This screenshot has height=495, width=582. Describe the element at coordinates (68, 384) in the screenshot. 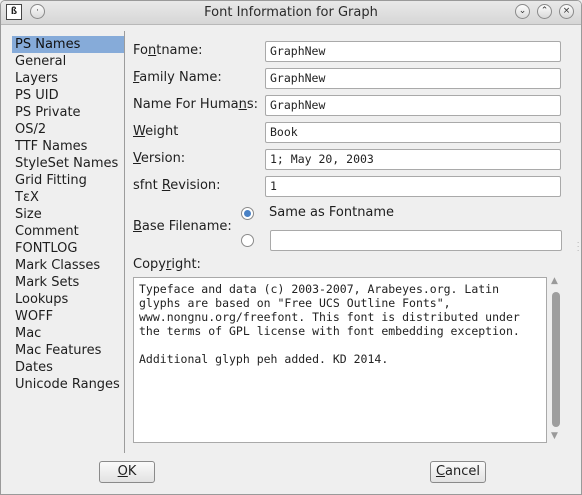

I see `sidebar-item: Unicode Ranges` at that location.